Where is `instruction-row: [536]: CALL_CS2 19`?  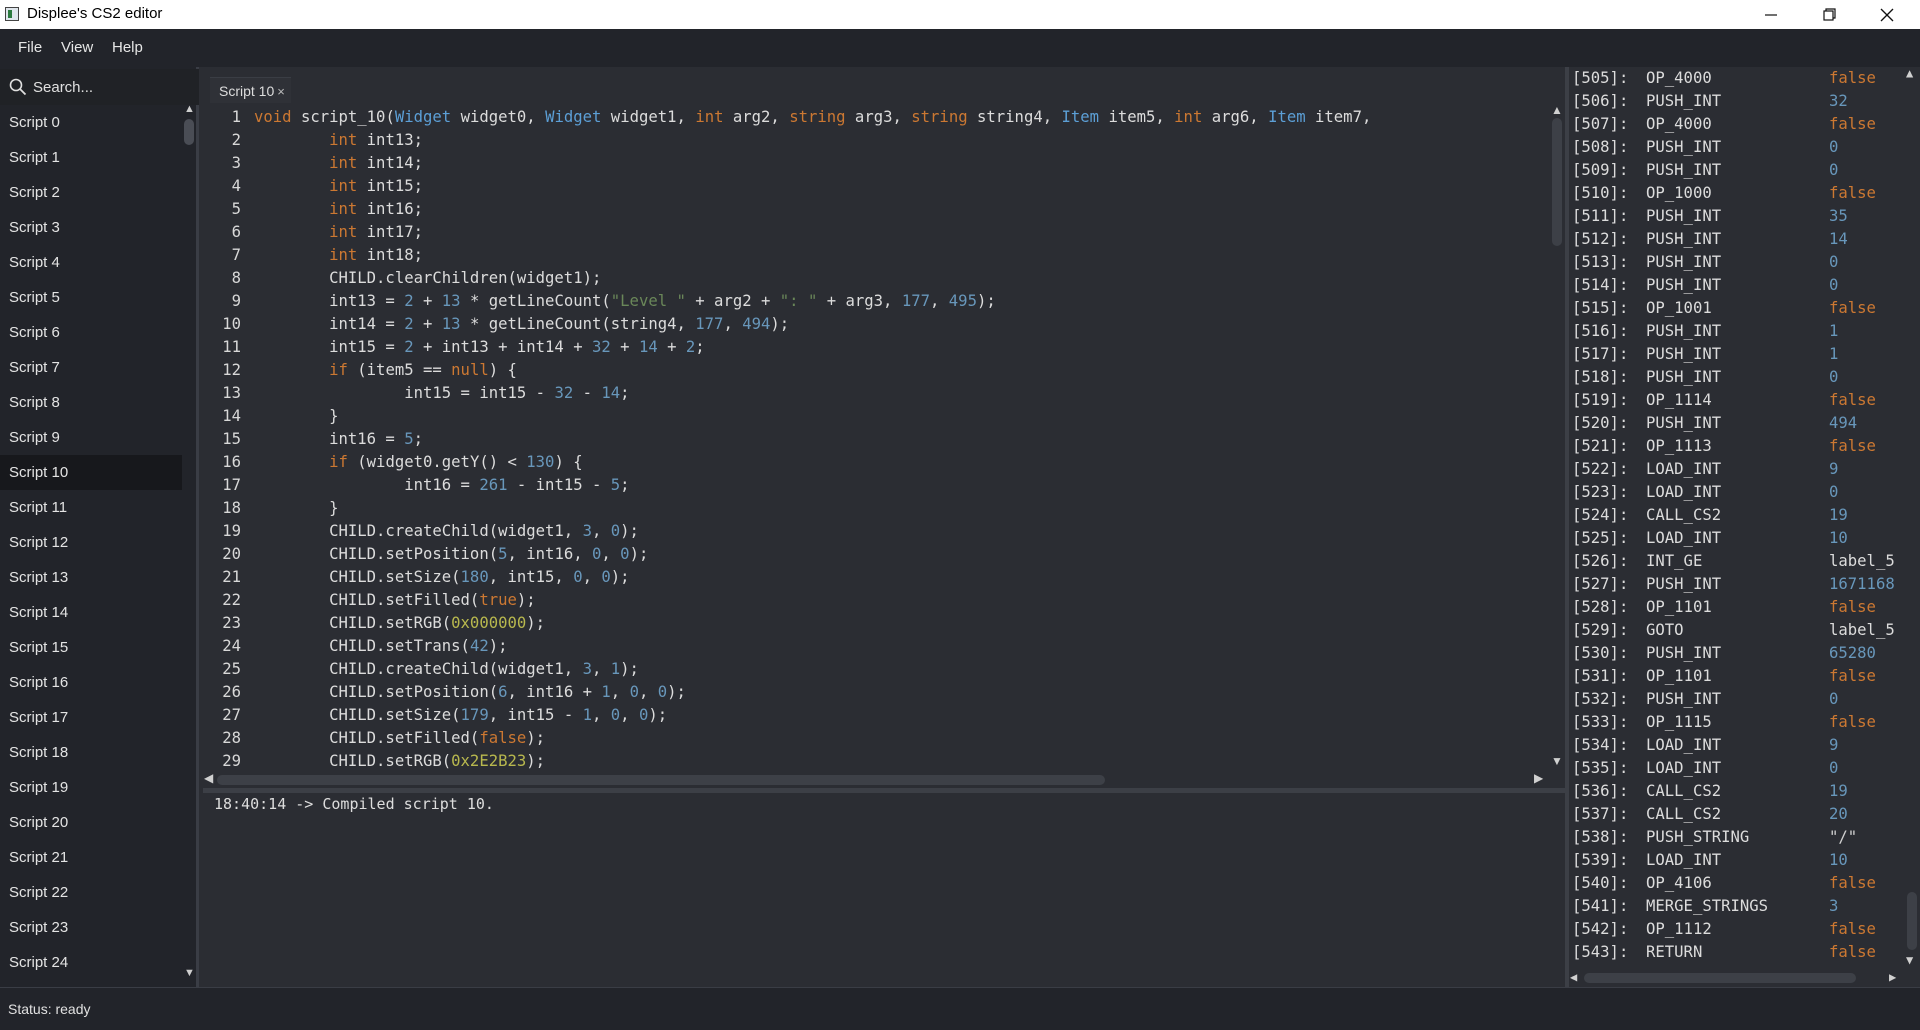 instruction-row: [536]: CALL_CS2 19 is located at coordinates (1736, 791).